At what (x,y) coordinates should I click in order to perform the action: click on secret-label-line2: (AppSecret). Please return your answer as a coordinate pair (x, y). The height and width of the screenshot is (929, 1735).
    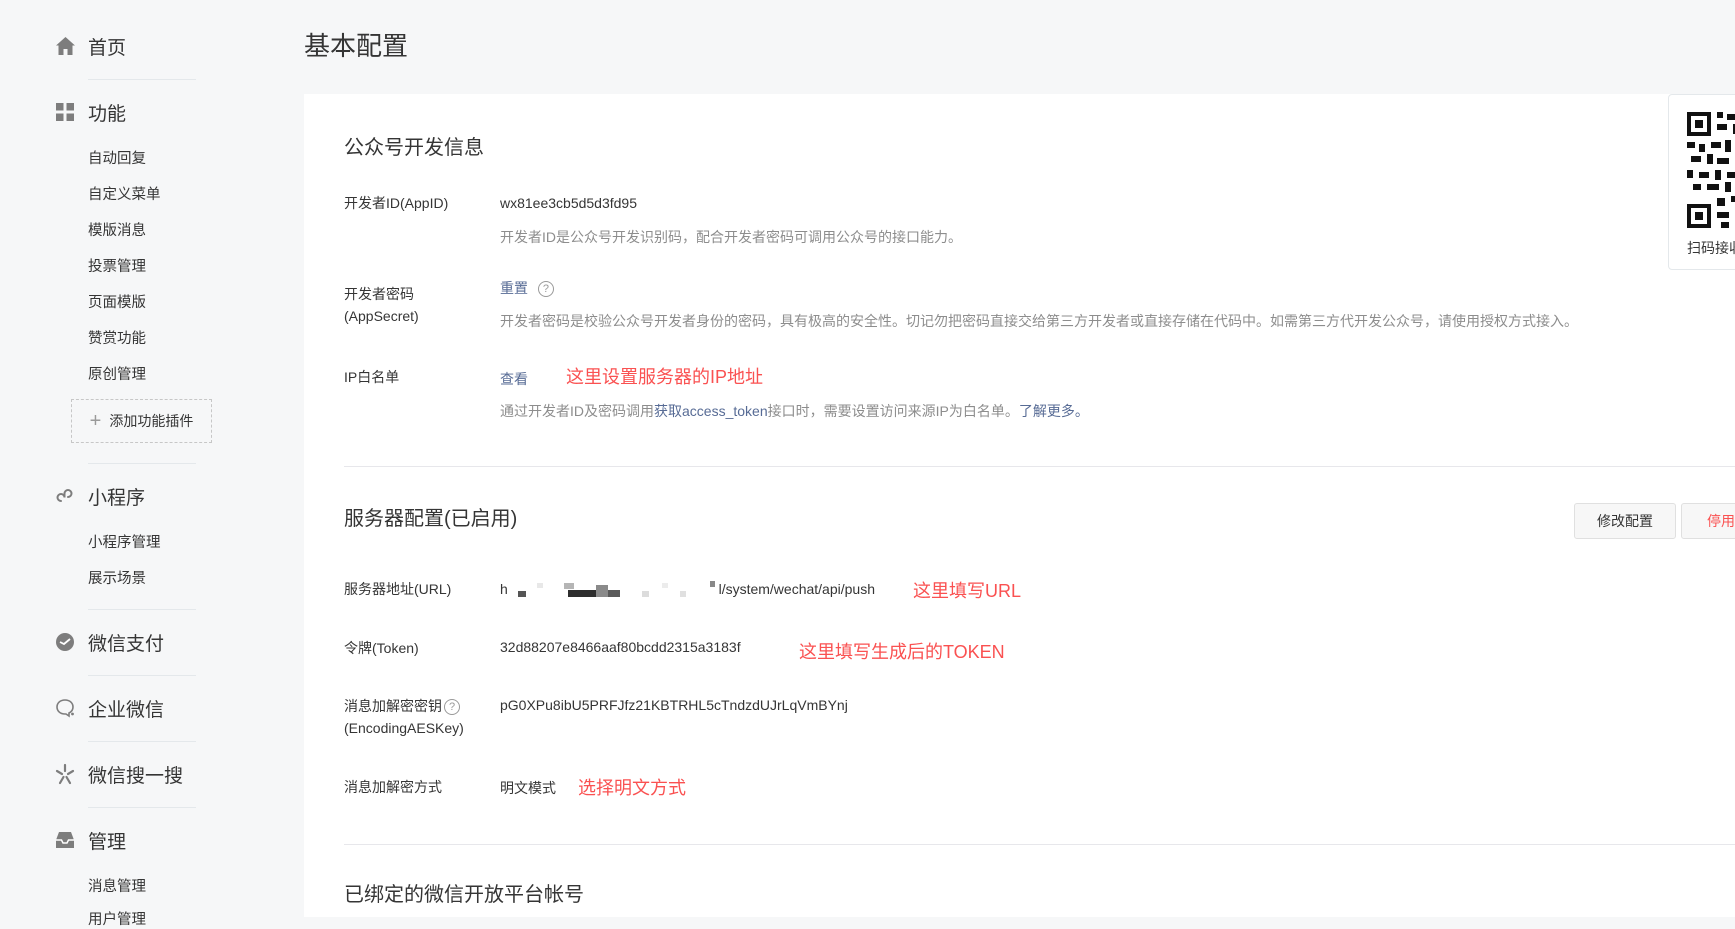
    Looking at the image, I should click on (381, 316).